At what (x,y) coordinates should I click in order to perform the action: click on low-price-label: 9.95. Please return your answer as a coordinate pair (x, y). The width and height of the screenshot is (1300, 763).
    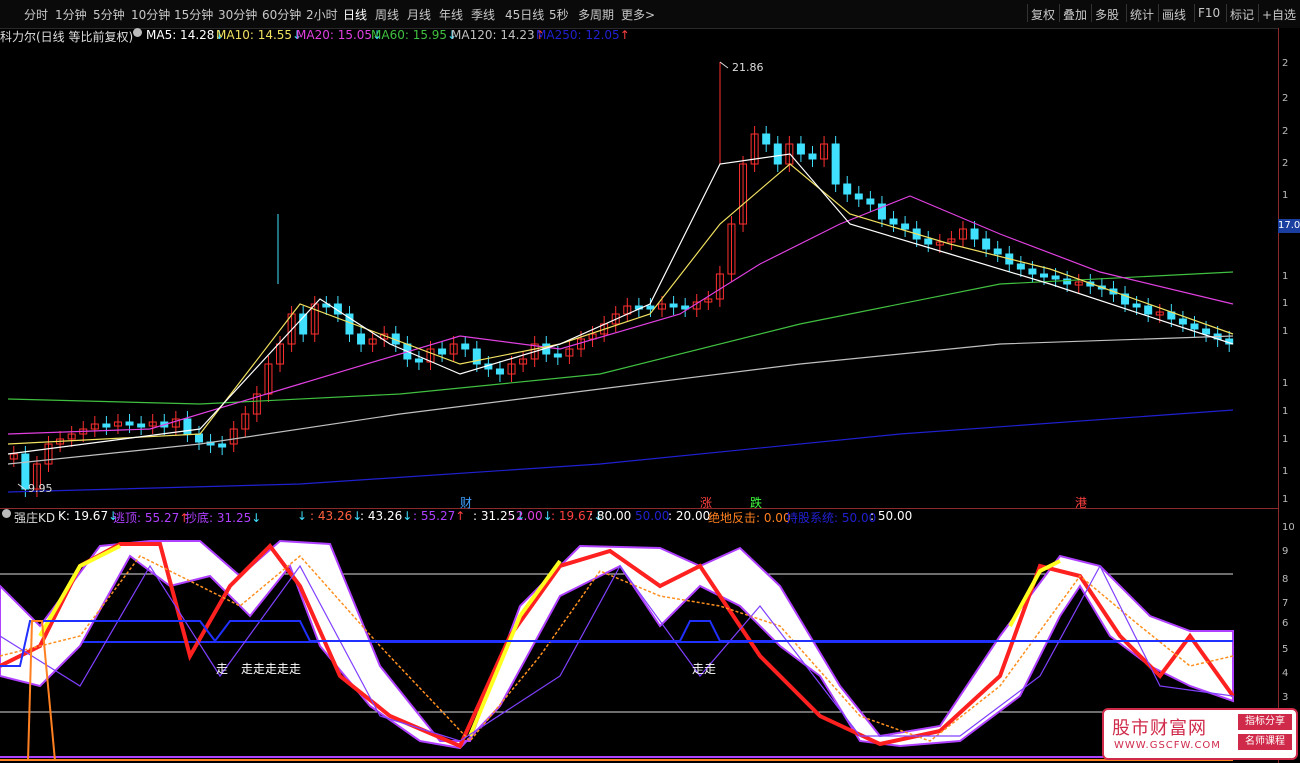
    Looking at the image, I should click on (40, 488).